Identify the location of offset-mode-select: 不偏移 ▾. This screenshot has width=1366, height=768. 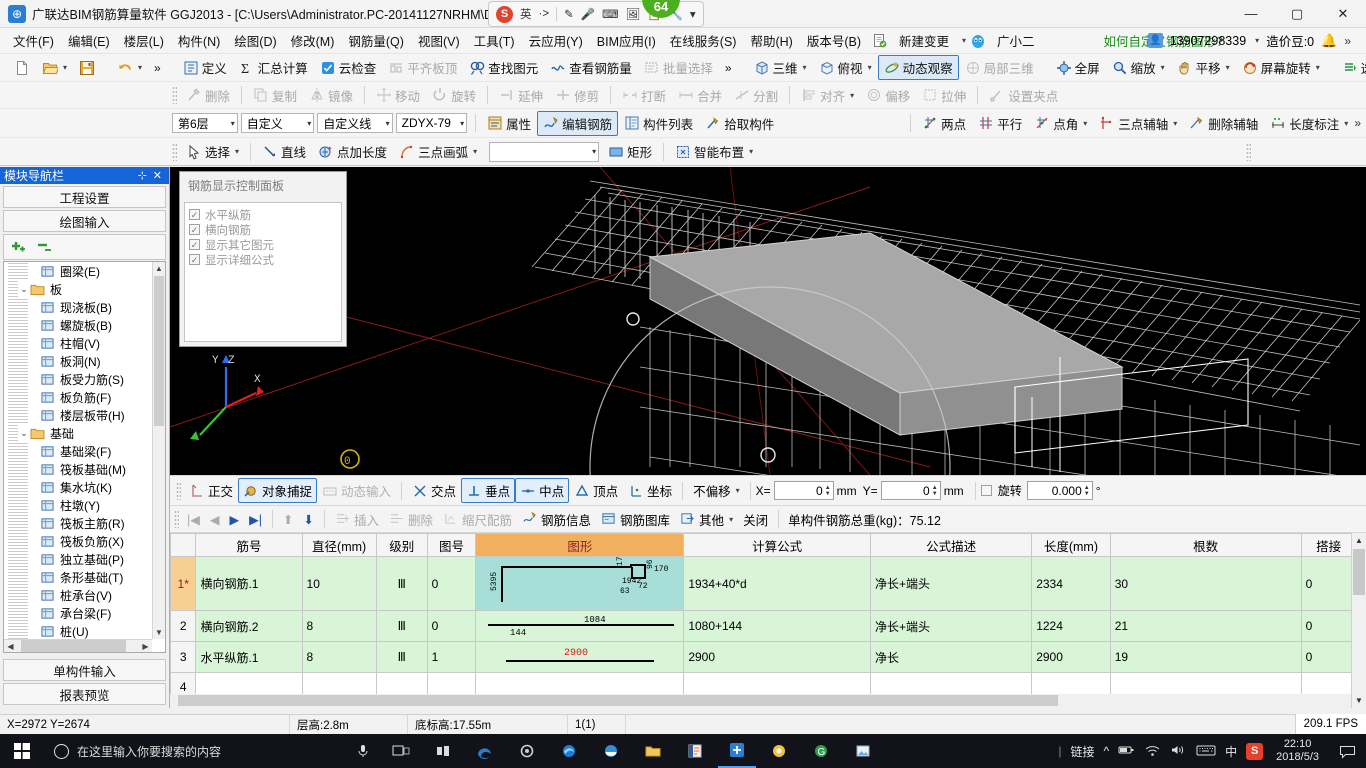
(716, 490).